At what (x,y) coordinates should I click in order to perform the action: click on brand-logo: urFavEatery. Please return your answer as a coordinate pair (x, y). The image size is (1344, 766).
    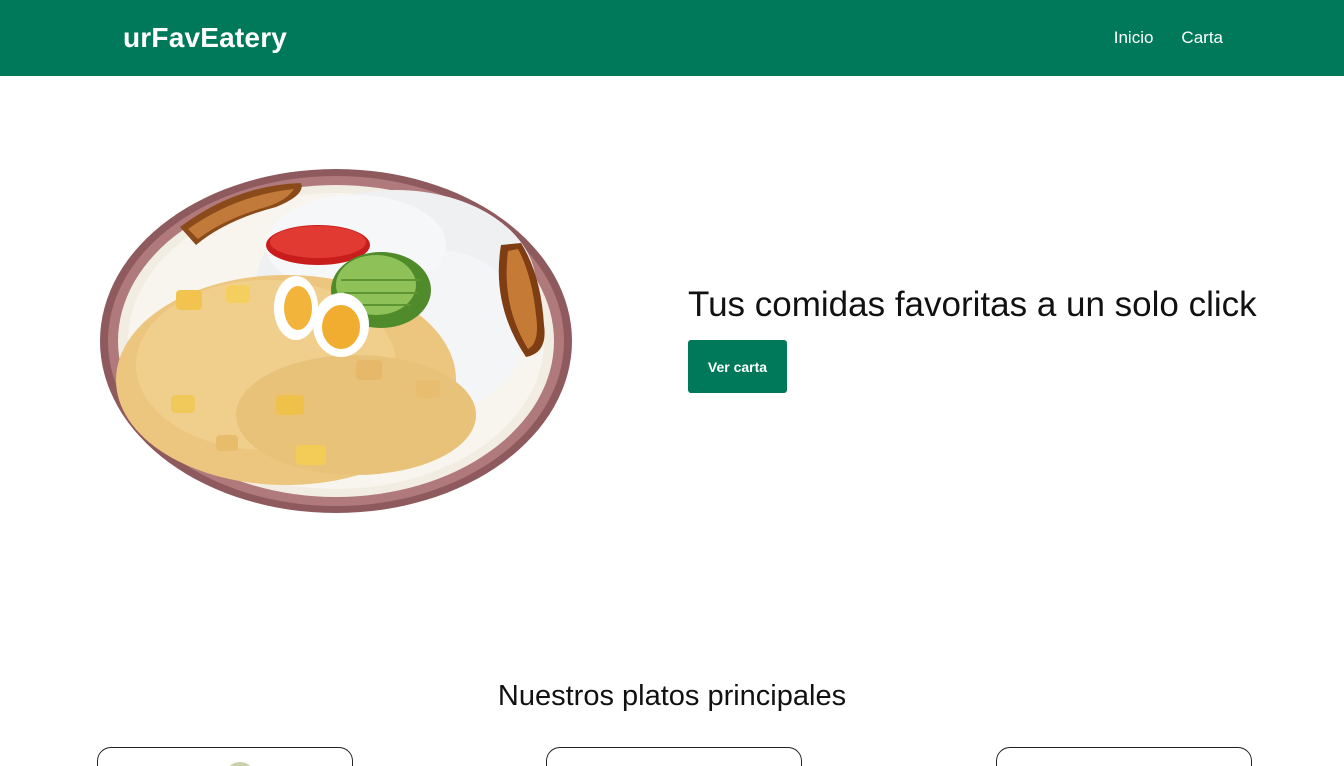
    Looking at the image, I should click on (205, 38).